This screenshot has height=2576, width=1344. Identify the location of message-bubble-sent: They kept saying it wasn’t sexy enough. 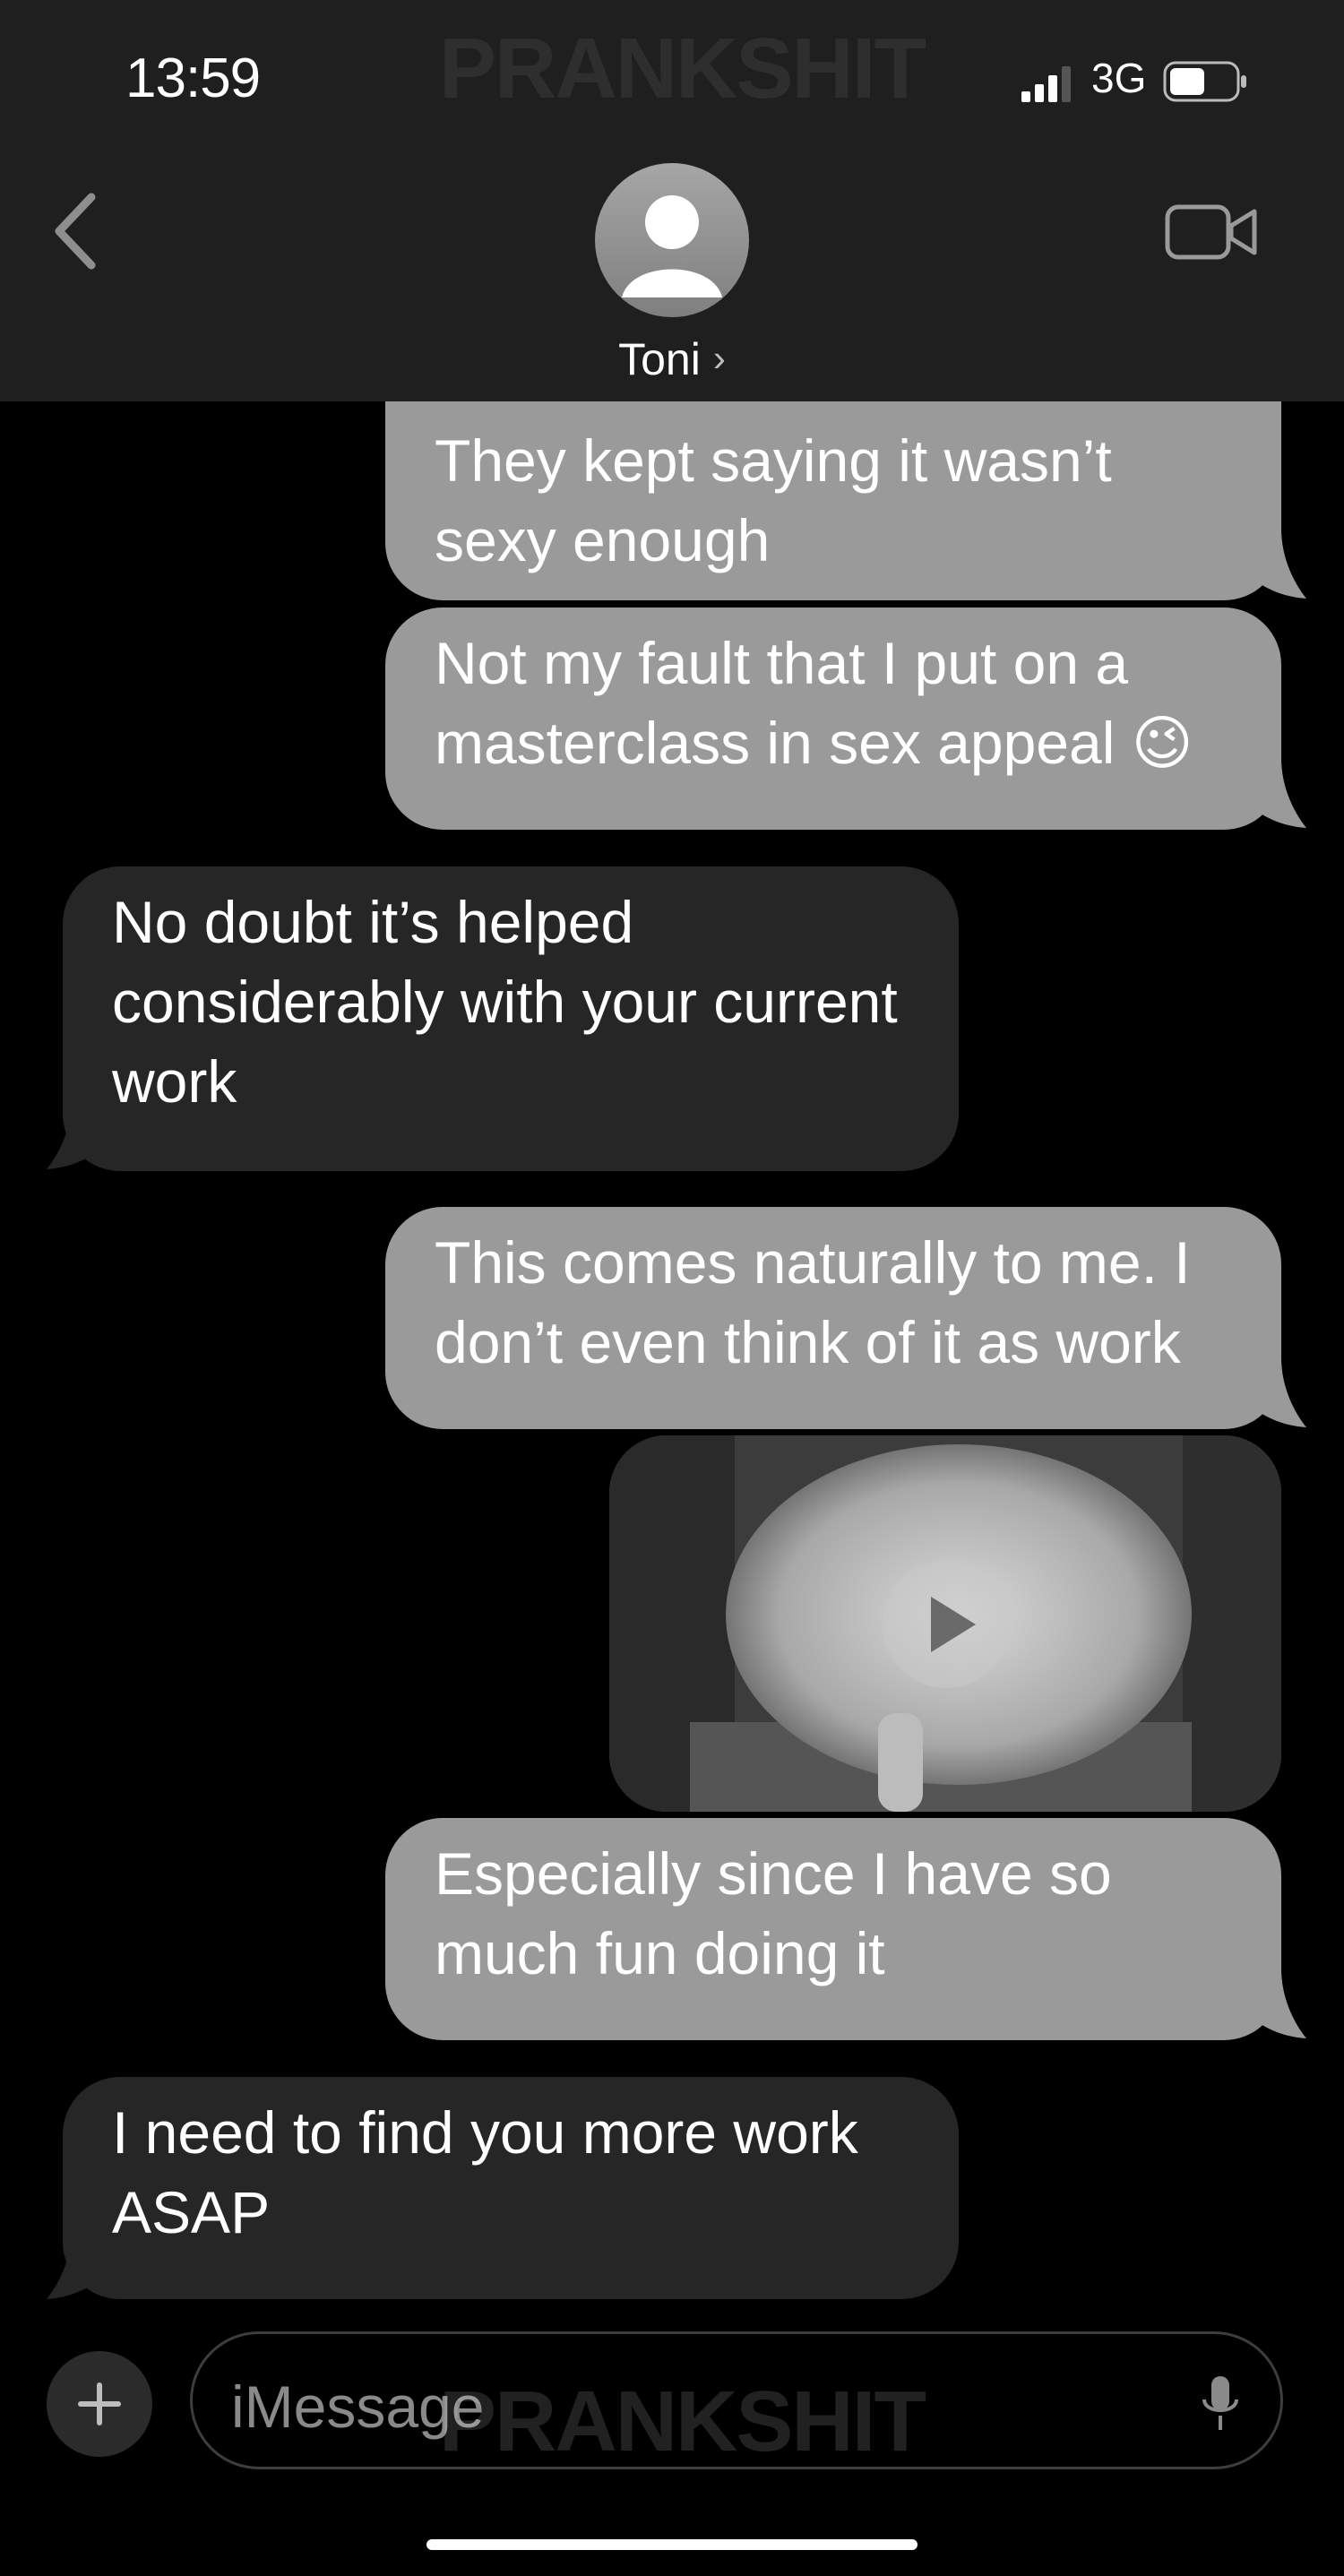
(833, 500).